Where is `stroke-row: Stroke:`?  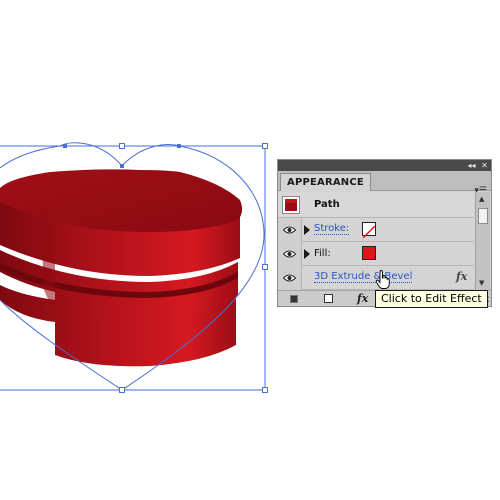
stroke-row: Stroke: is located at coordinates (376, 230).